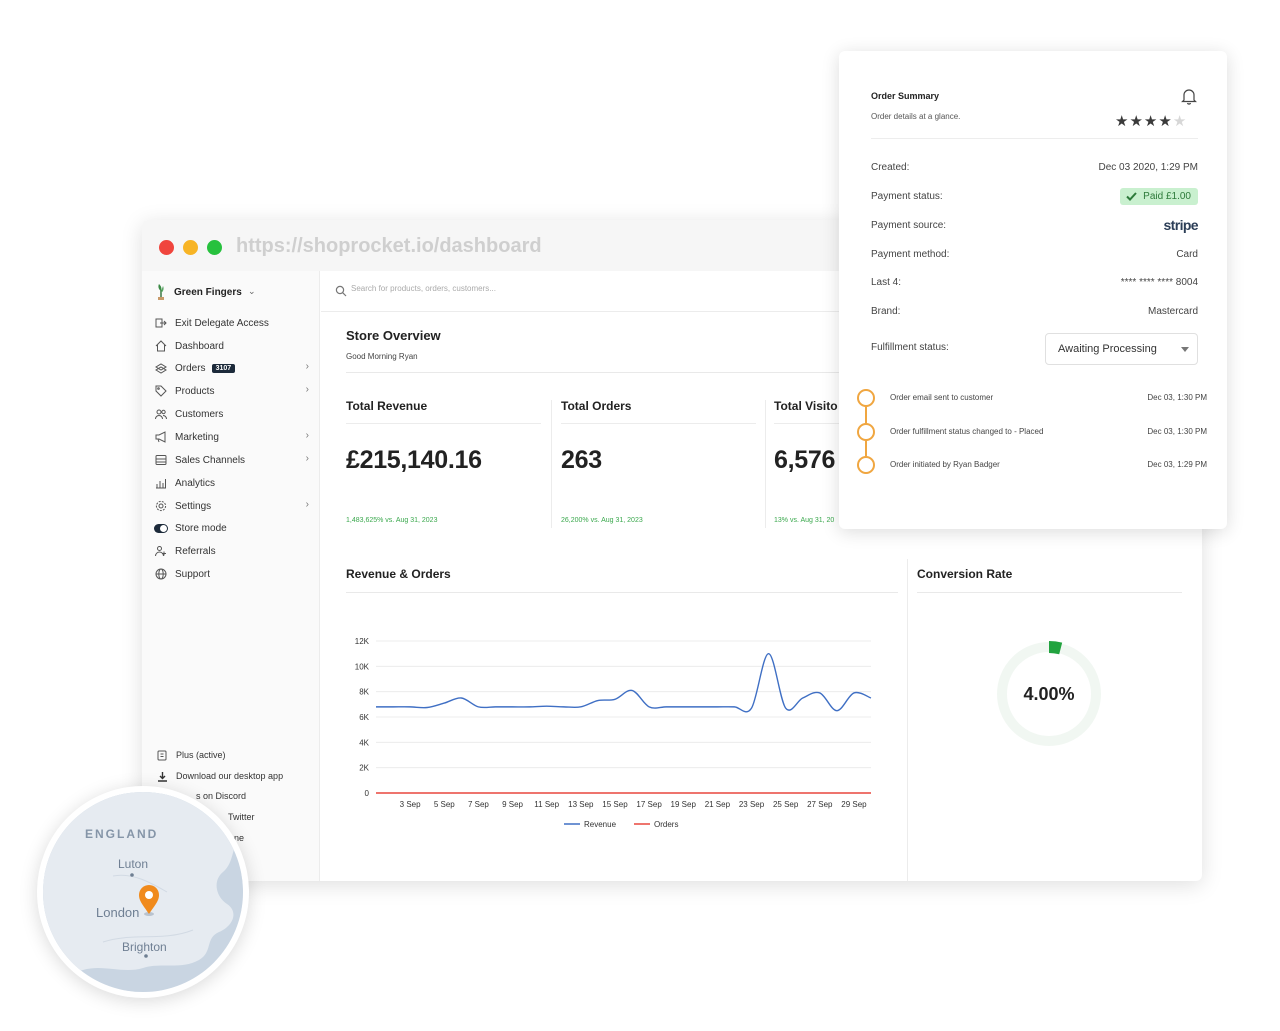 The image size is (1280, 1031). What do you see at coordinates (752, 804) in the screenshot?
I see `x-tick-label: 23 Sep` at bounding box center [752, 804].